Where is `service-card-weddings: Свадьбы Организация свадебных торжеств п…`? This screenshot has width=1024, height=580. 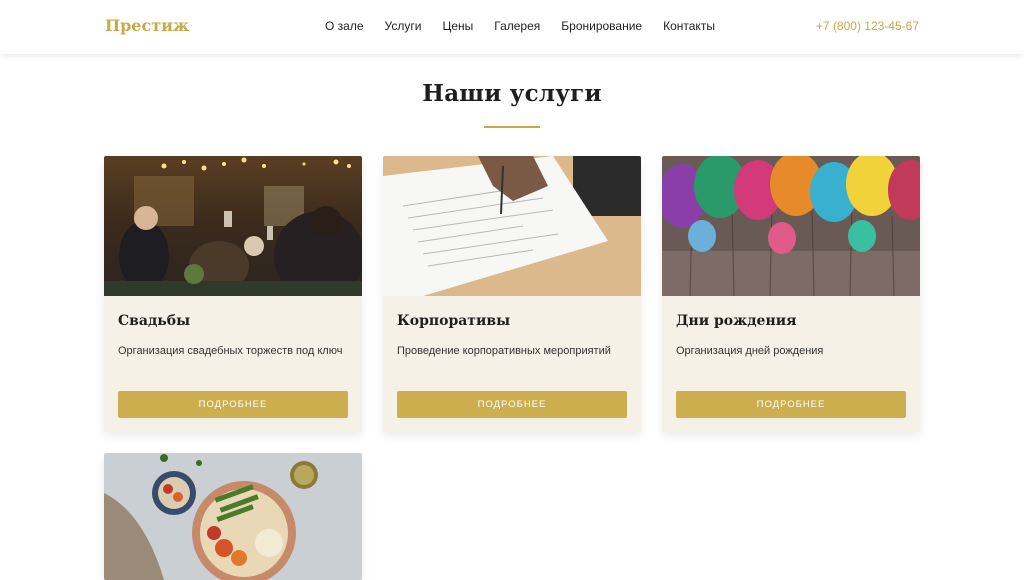 service-card-weddings: Свадьбы Организация свадебных торжеств п… is located at coordinates (233, 294).